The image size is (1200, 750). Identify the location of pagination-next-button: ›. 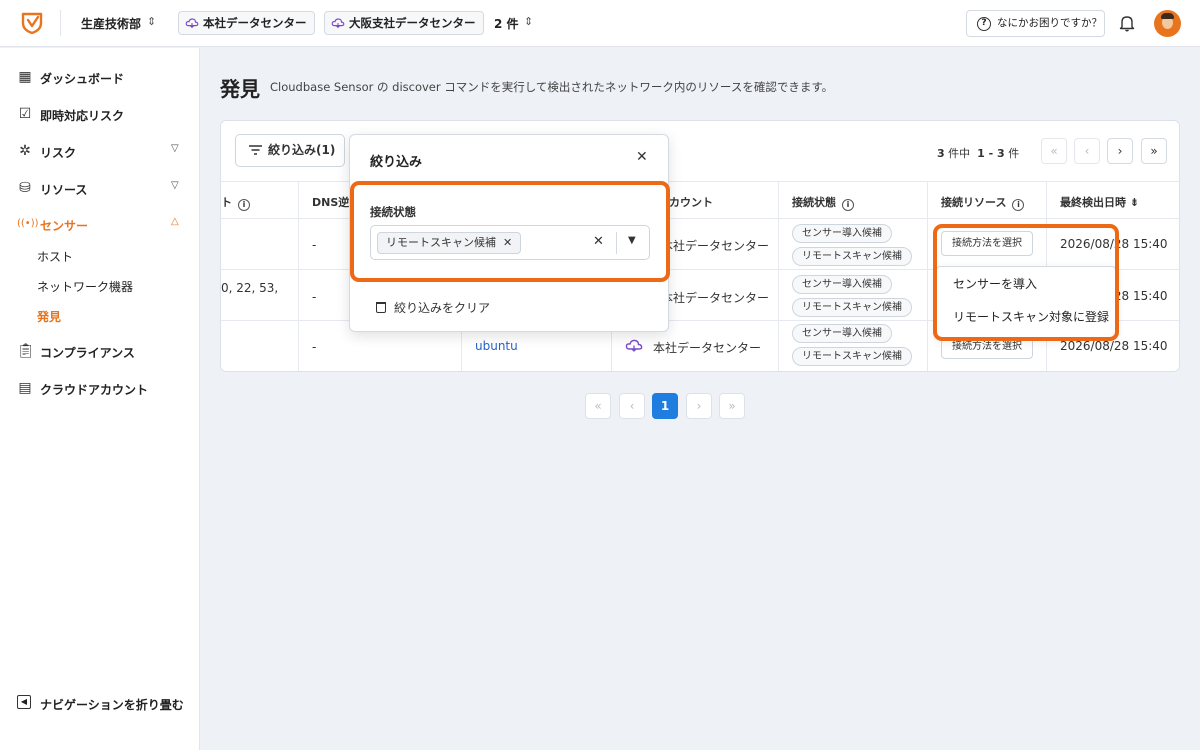
(699, 406).